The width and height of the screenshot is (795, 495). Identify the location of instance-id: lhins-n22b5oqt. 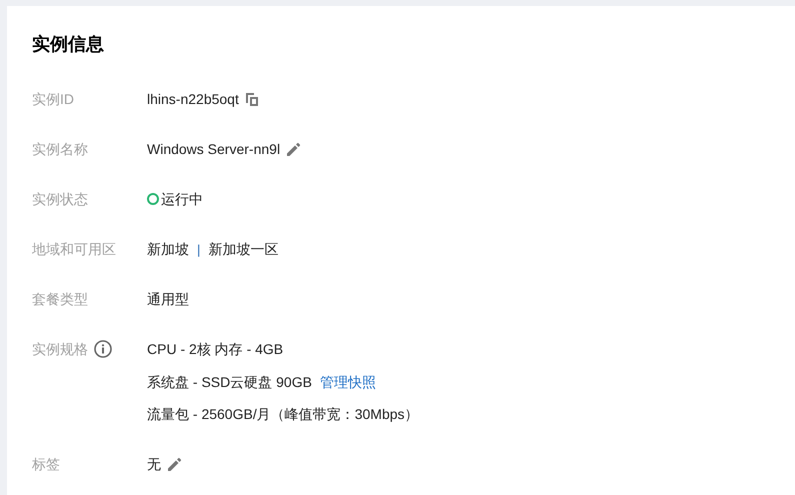
(193, 99).